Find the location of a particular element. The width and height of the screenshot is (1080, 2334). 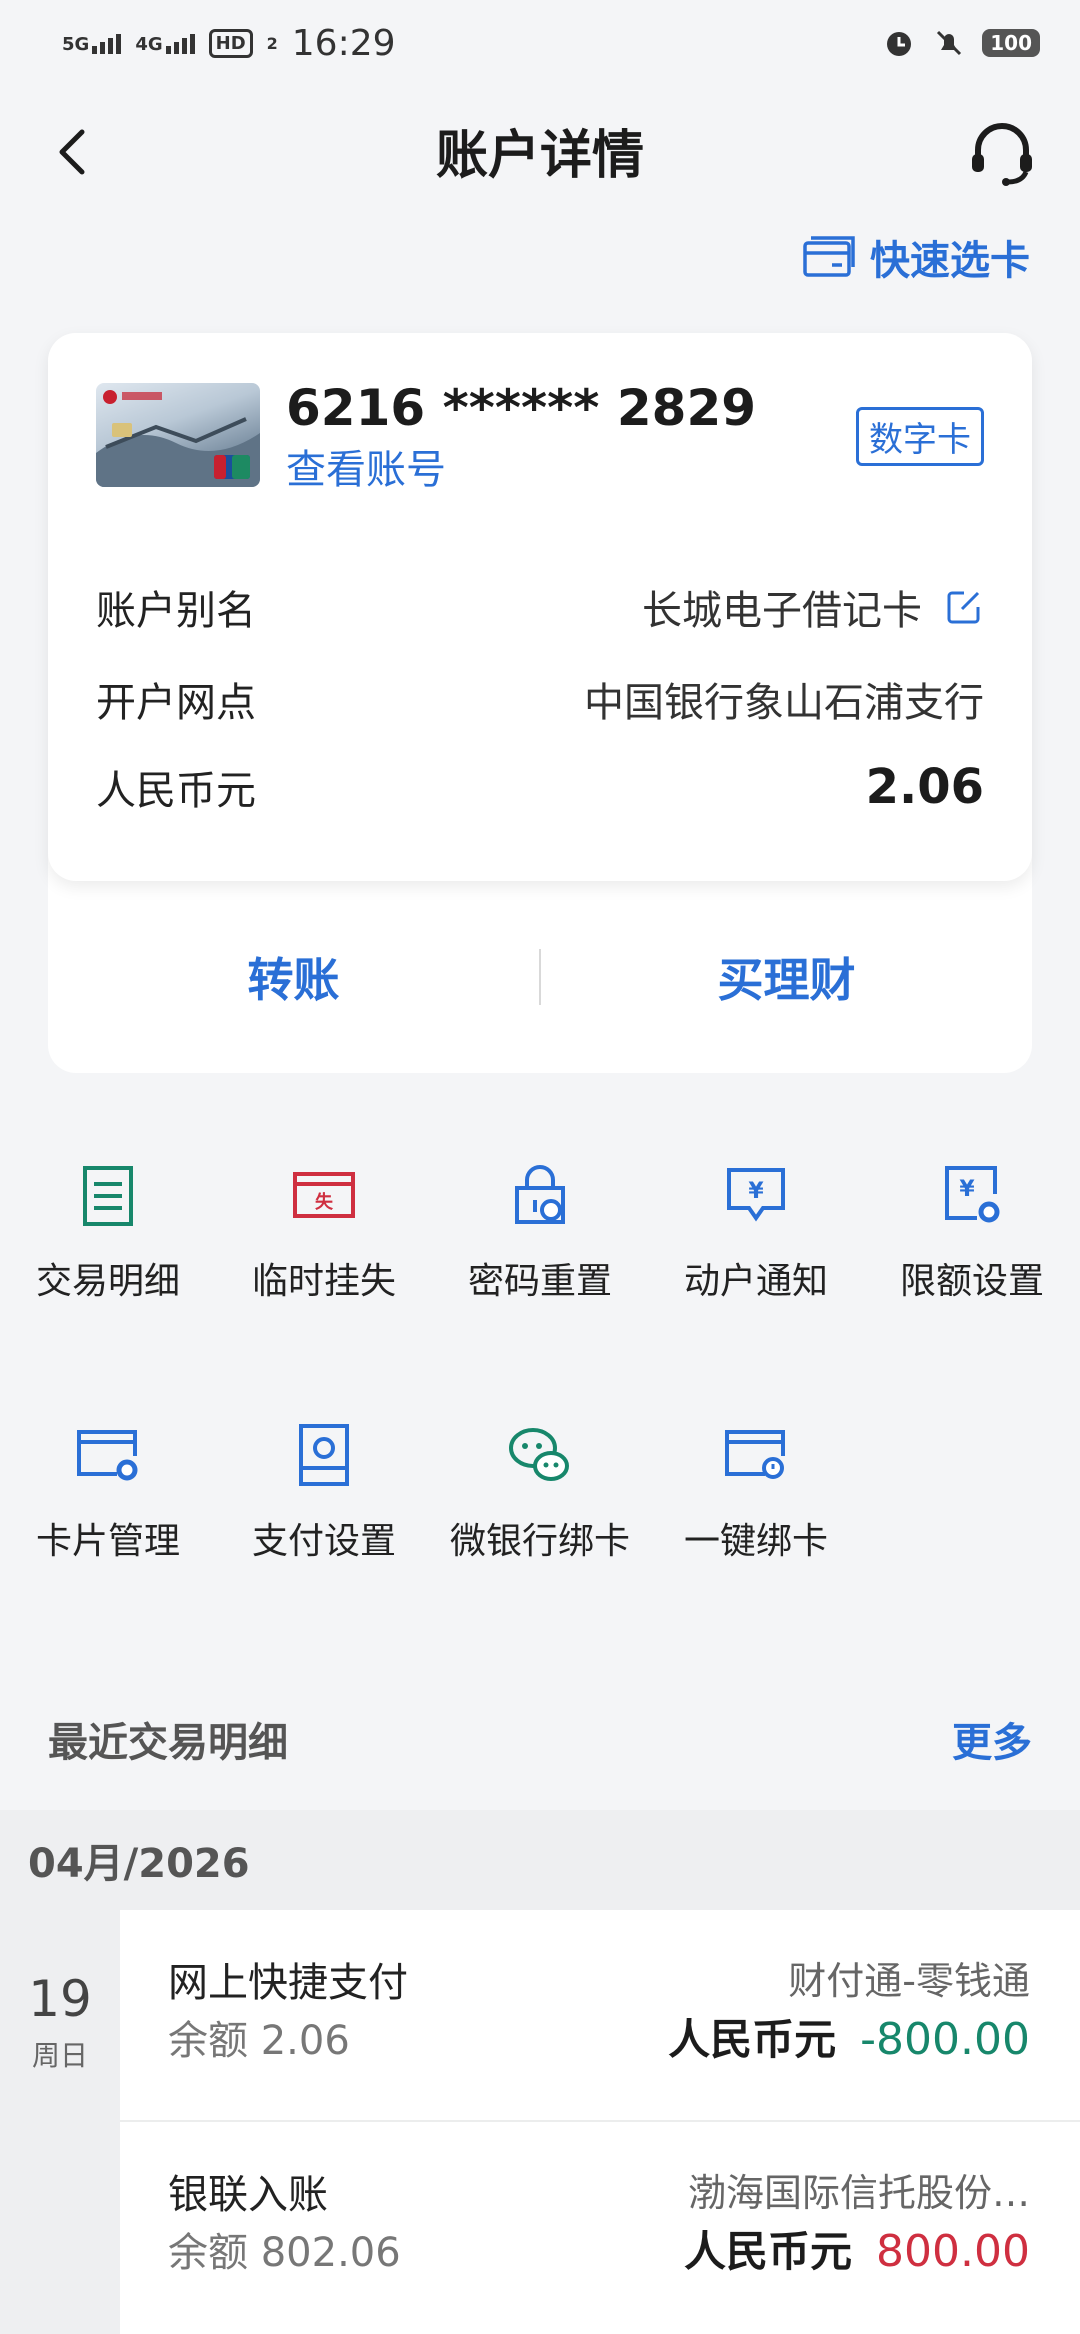

quick-bind-icon is located at coordinates (755, 1454).